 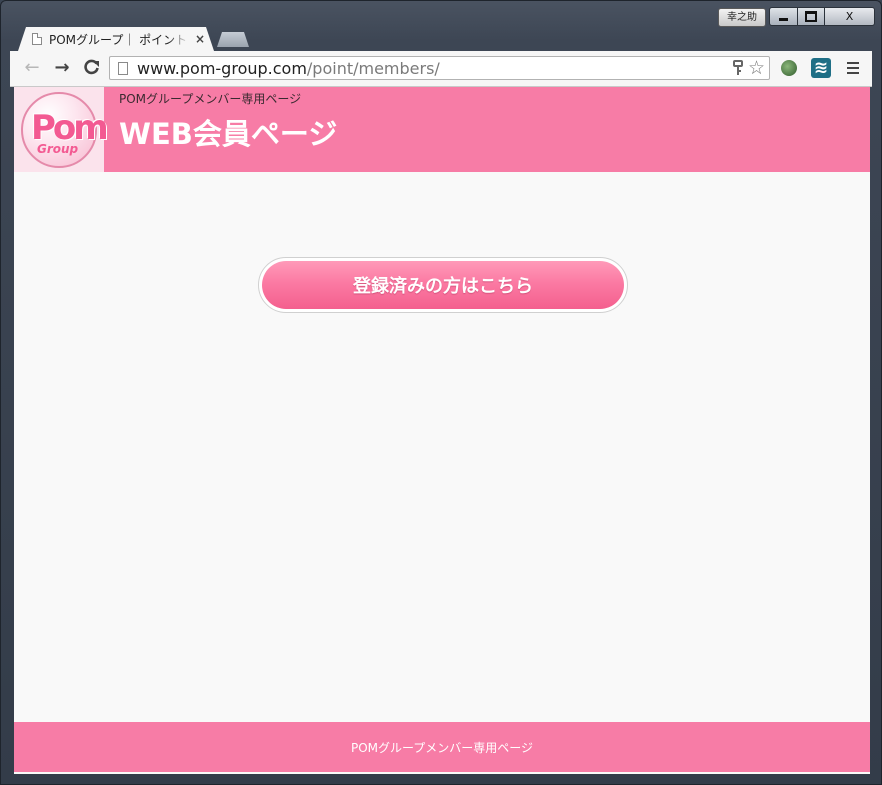 What do you see at coordinates (442, 129) in the screenshot?
I see `site-header: Pom Group POMグループメンバー専用ページ WEB会員ページ` at bounding box center [442, 129].